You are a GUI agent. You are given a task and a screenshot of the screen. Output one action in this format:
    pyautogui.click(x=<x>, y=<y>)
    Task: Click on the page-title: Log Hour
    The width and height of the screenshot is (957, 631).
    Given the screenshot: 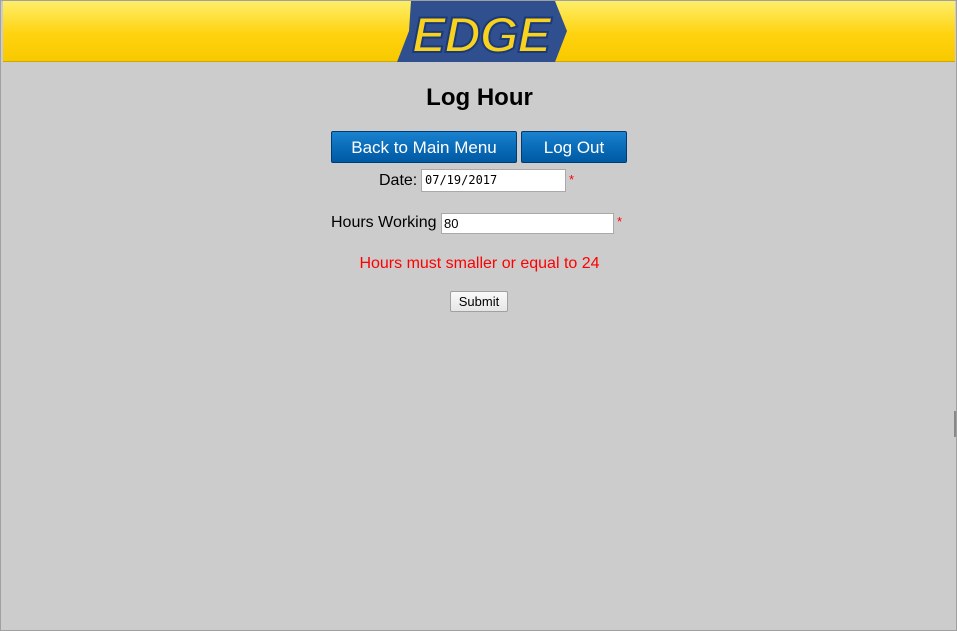 What is the action you would take?
    pyautogui.click(x=479, y=97)
    